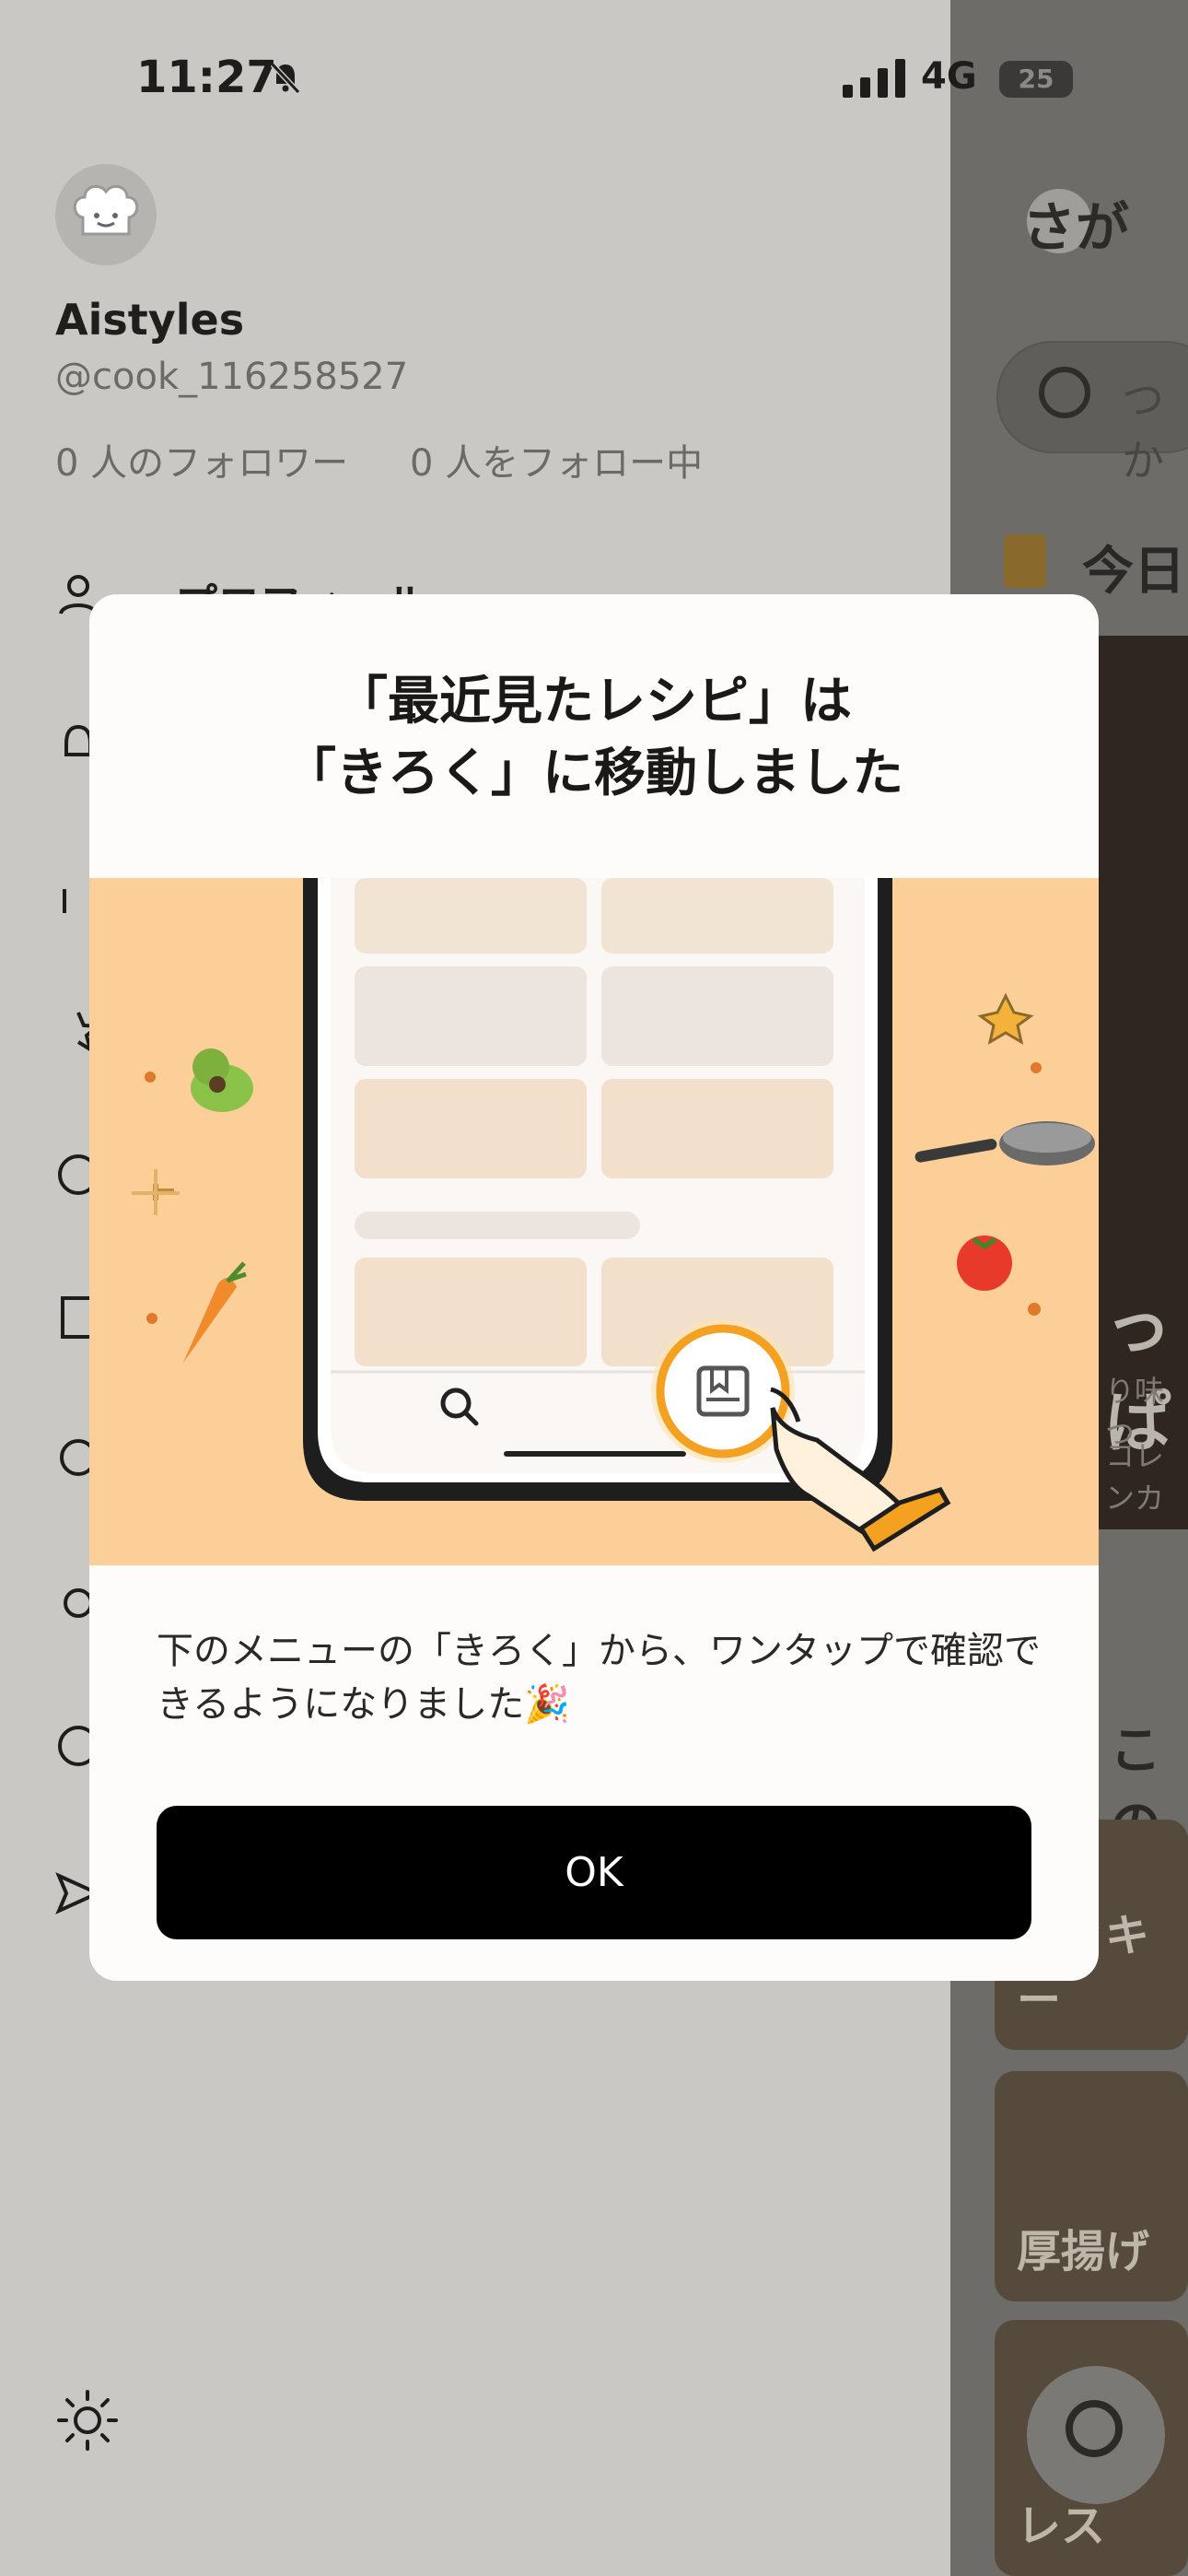 This screenshot has height=2576, width=1188. What do you see at coordinates (1135, 1477) in the screenshot?
I see `hero-author: コレンカ` at bounding box center [1135, 1477].